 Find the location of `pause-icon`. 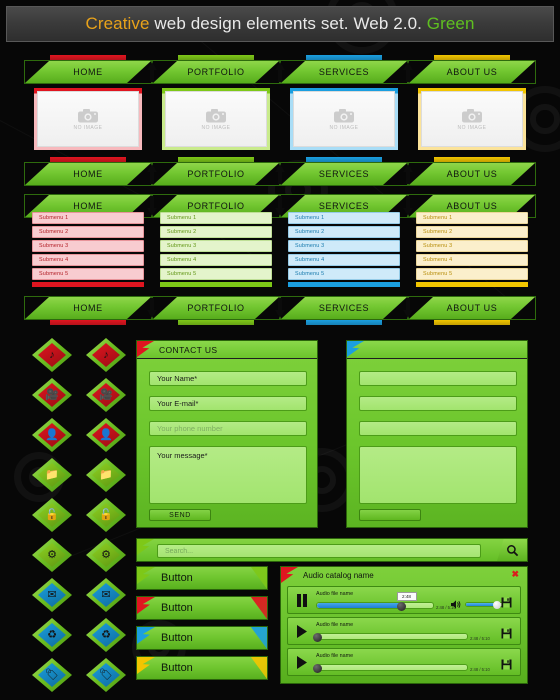

pause-icon is located at coordinates (302, 600).